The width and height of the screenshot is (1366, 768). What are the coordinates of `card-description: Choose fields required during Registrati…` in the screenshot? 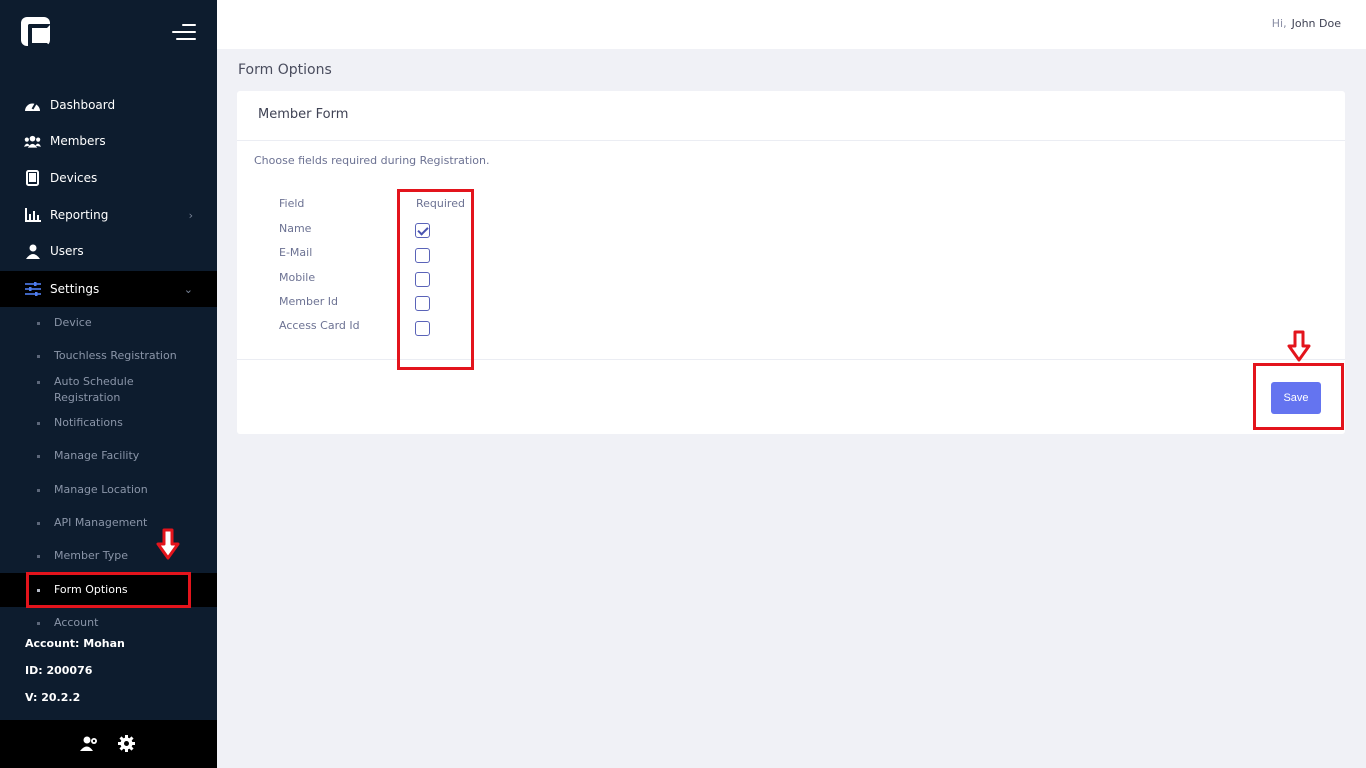 It's located at (372, 160).